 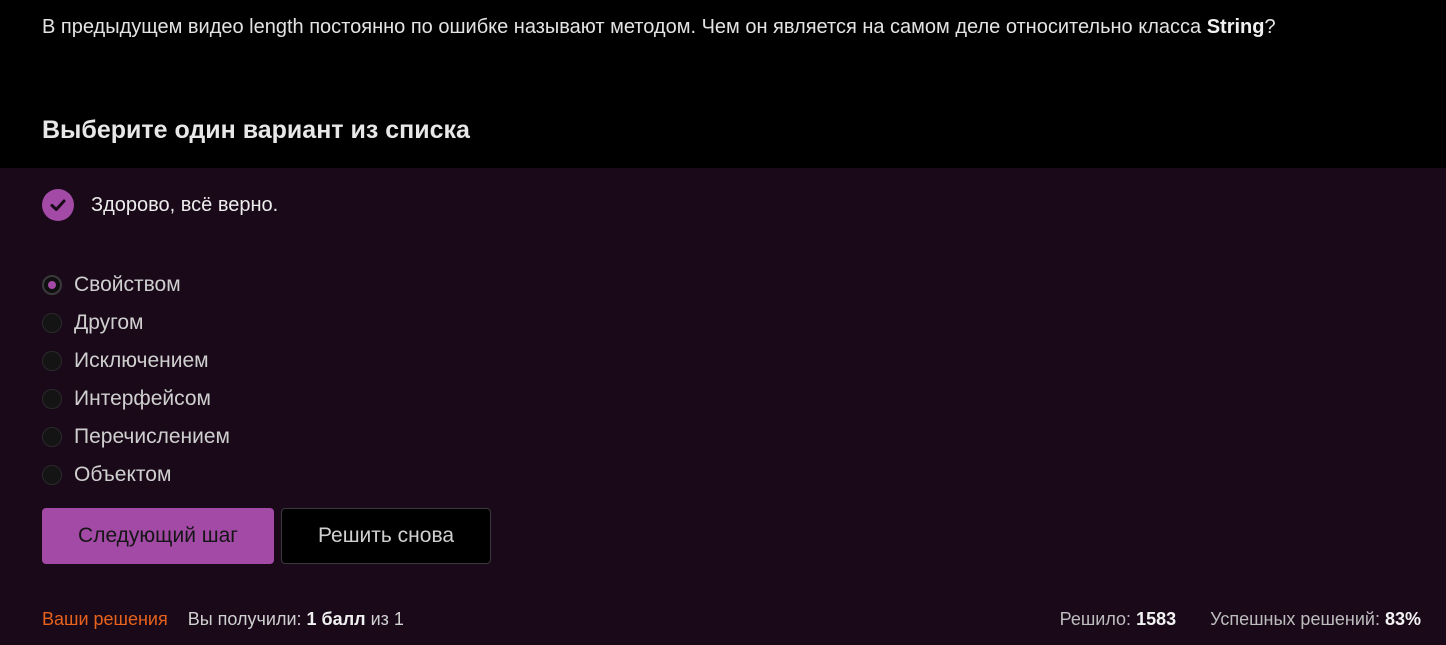 I want to click on action-buttons: Следующий шаг Решить снова, so click(x=266, y=536).